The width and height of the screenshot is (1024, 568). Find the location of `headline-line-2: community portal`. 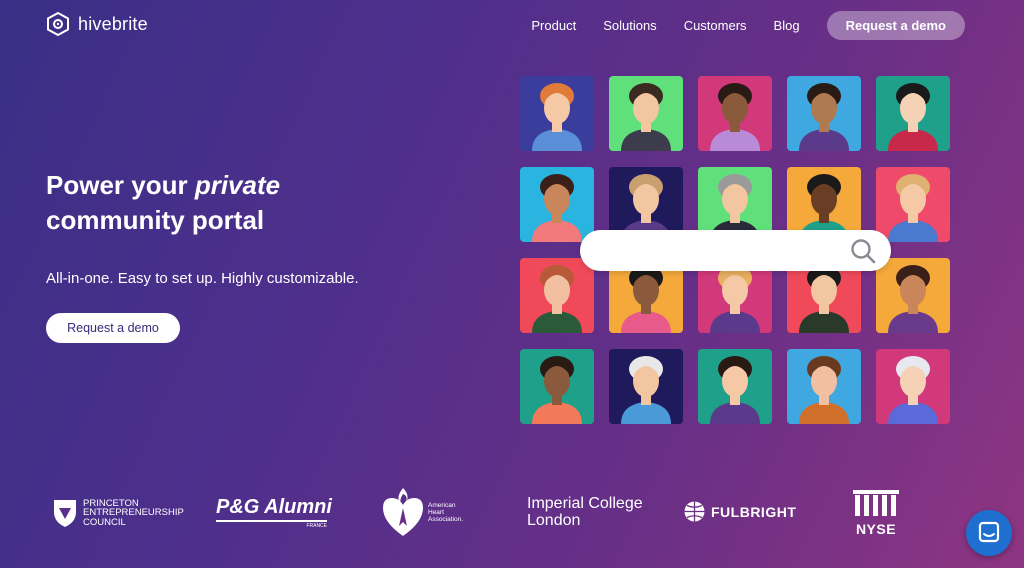

headline-line-2: community portal is located at coordinates (155, 220).